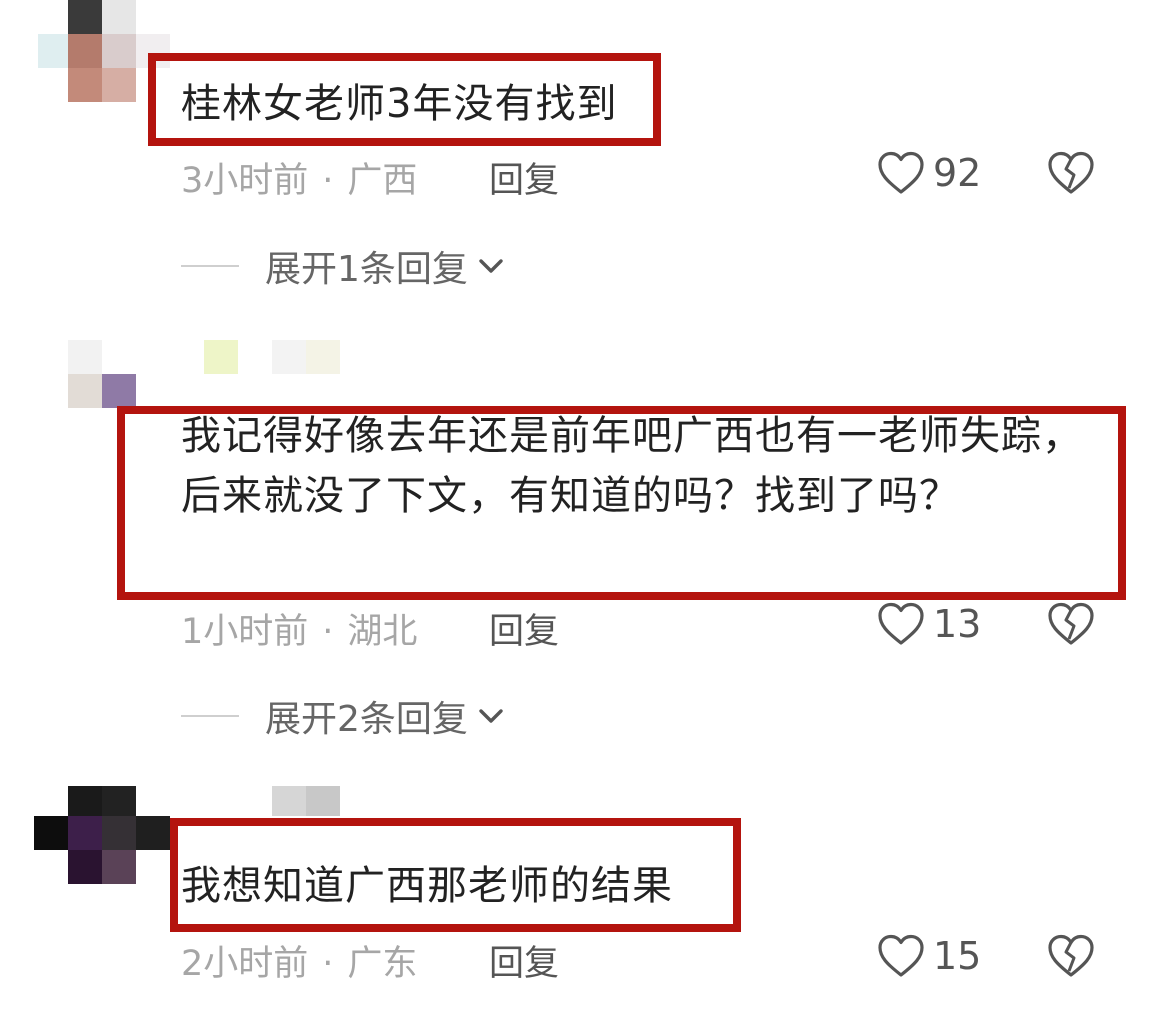 This screenshot has width=1152, height=1029. Describe the element at coordinates (524, 960) in the screenshot. I see `reply-button: 回复` at that location.